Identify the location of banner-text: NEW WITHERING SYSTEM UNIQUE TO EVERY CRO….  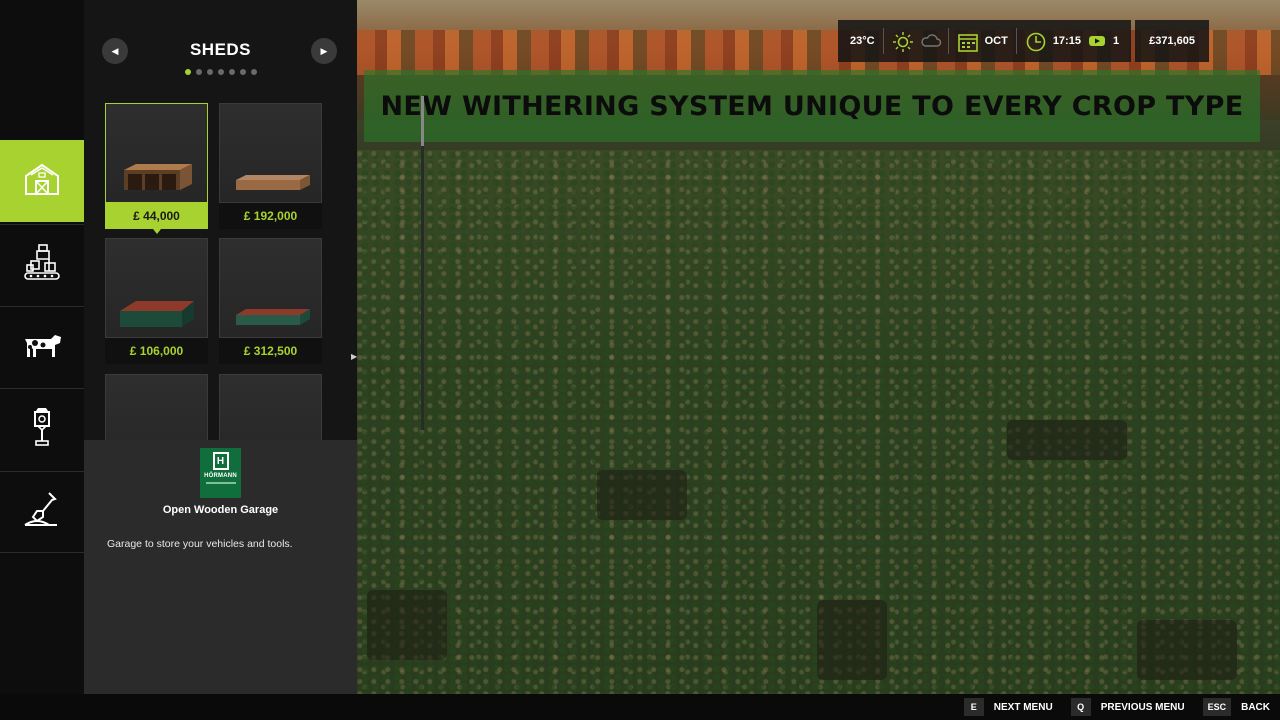
(812, 106).